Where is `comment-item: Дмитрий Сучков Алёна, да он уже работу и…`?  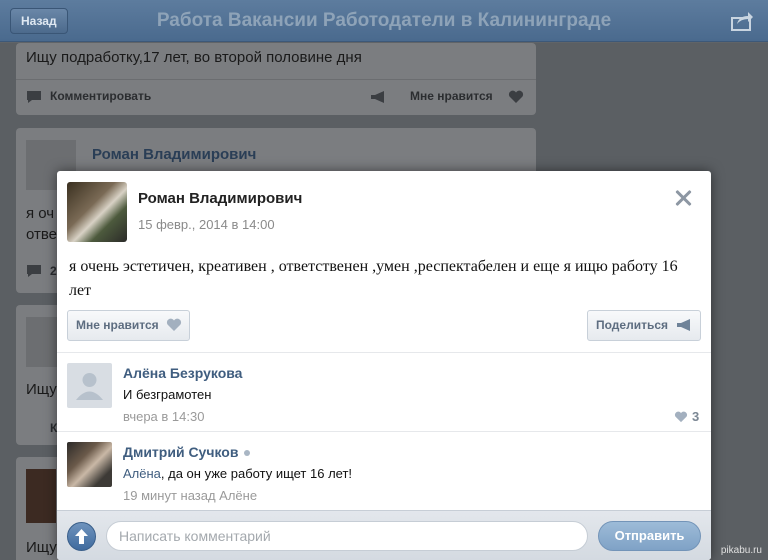 comment-item: Дмитрий Сучков Алёна, да он уже работу и… is located at coordinates (384, 471).